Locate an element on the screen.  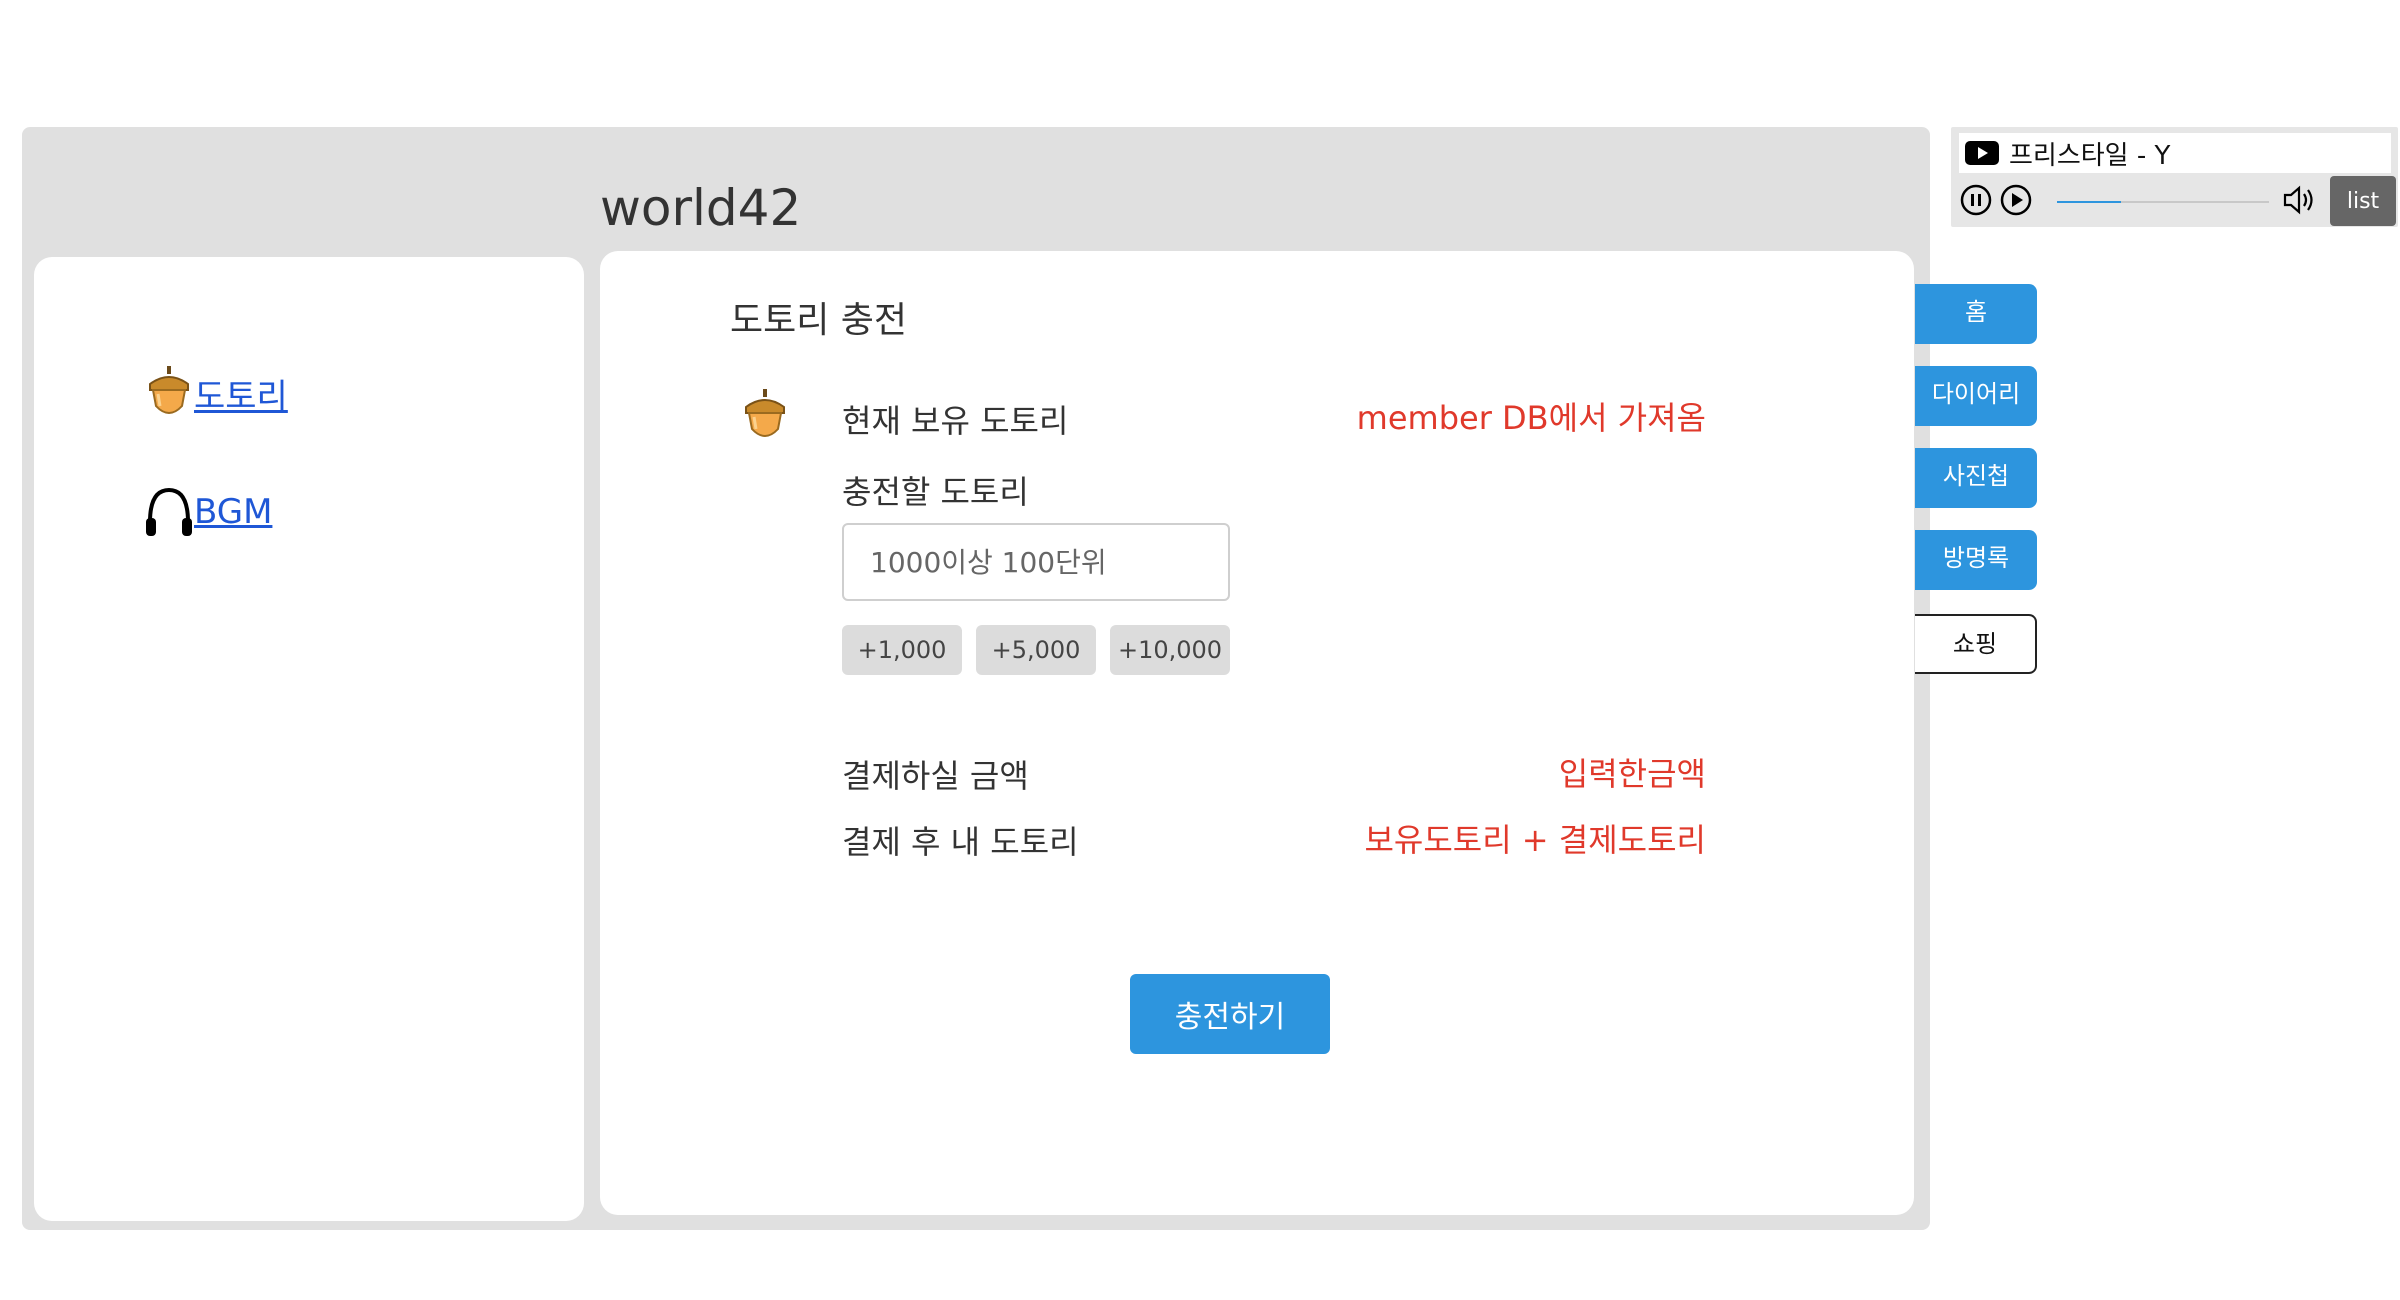
playlist-button: list is located at coordinates (2363, 201).